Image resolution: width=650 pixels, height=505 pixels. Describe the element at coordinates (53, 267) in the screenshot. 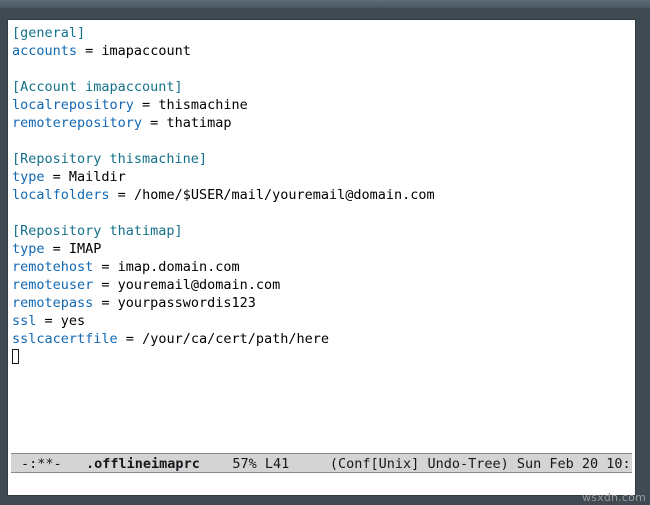

I see `option-key: remotehost` at that location.